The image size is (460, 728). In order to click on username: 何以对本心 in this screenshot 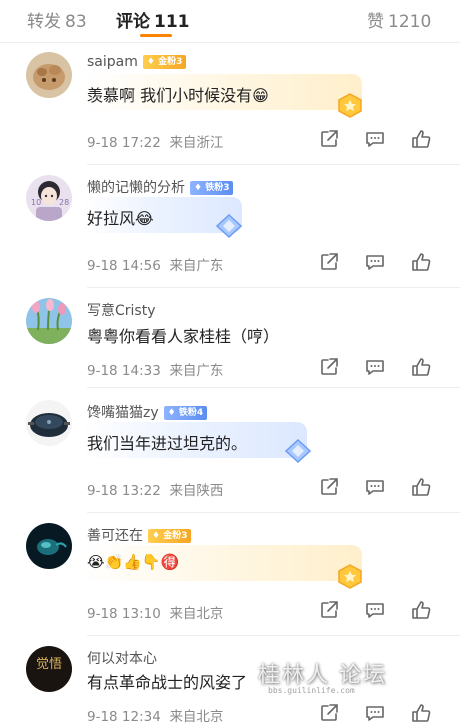, I will do `click(122, 658)`.